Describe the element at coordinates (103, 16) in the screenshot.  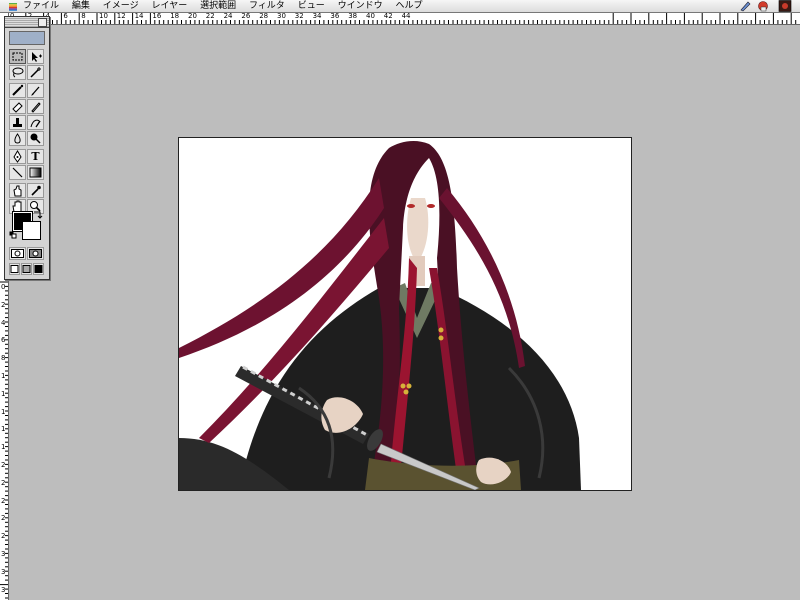
I see `ruler-label: 10` at that location.